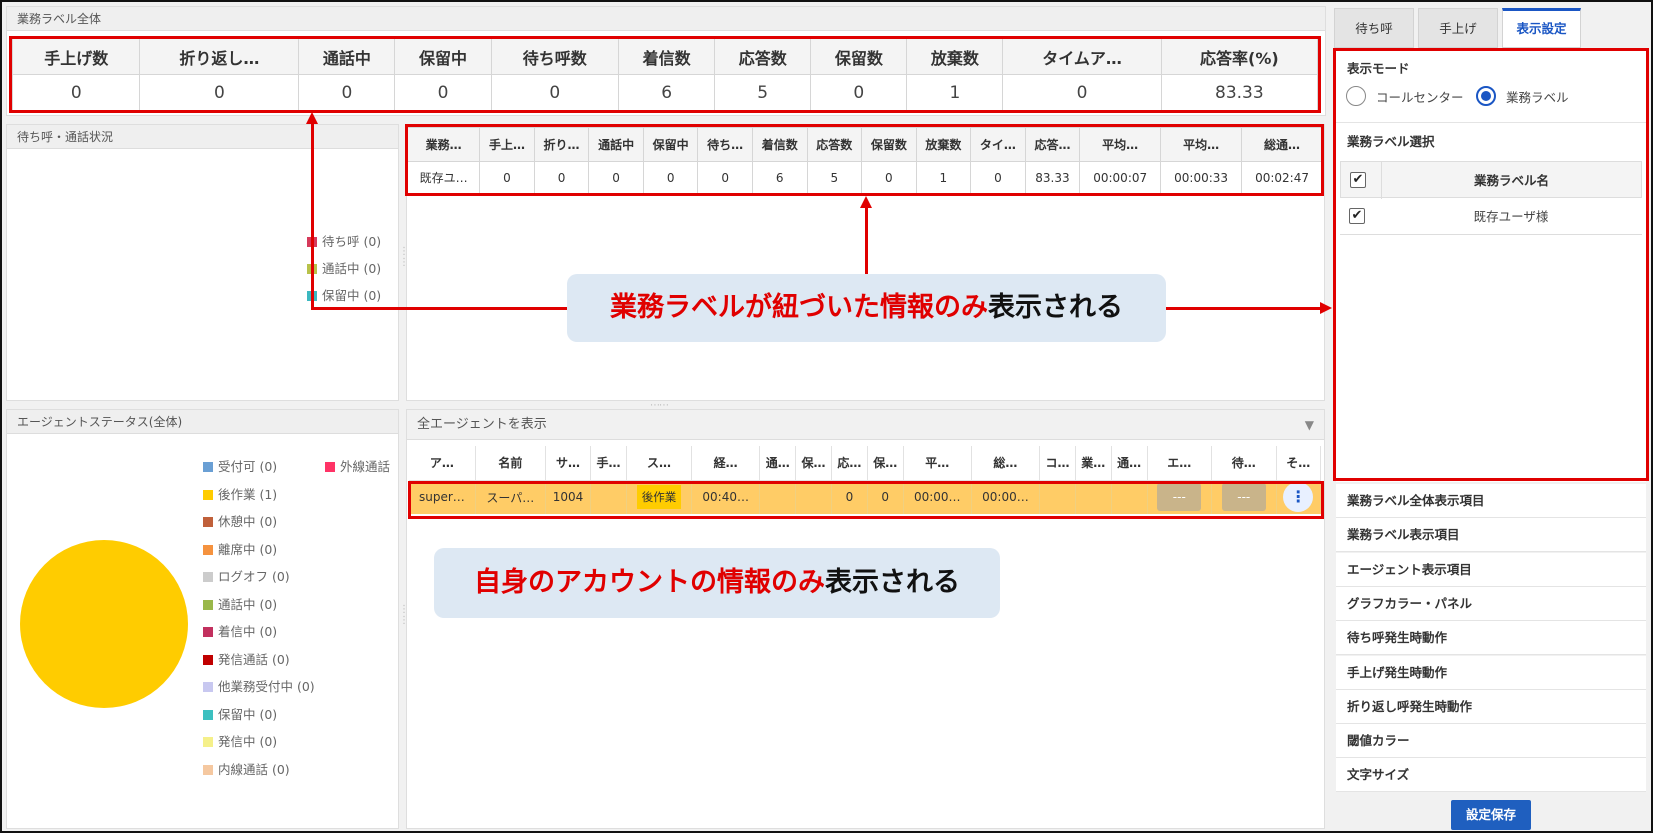  I want to click on label-table-header-3: 通話中, so click(616, 144).